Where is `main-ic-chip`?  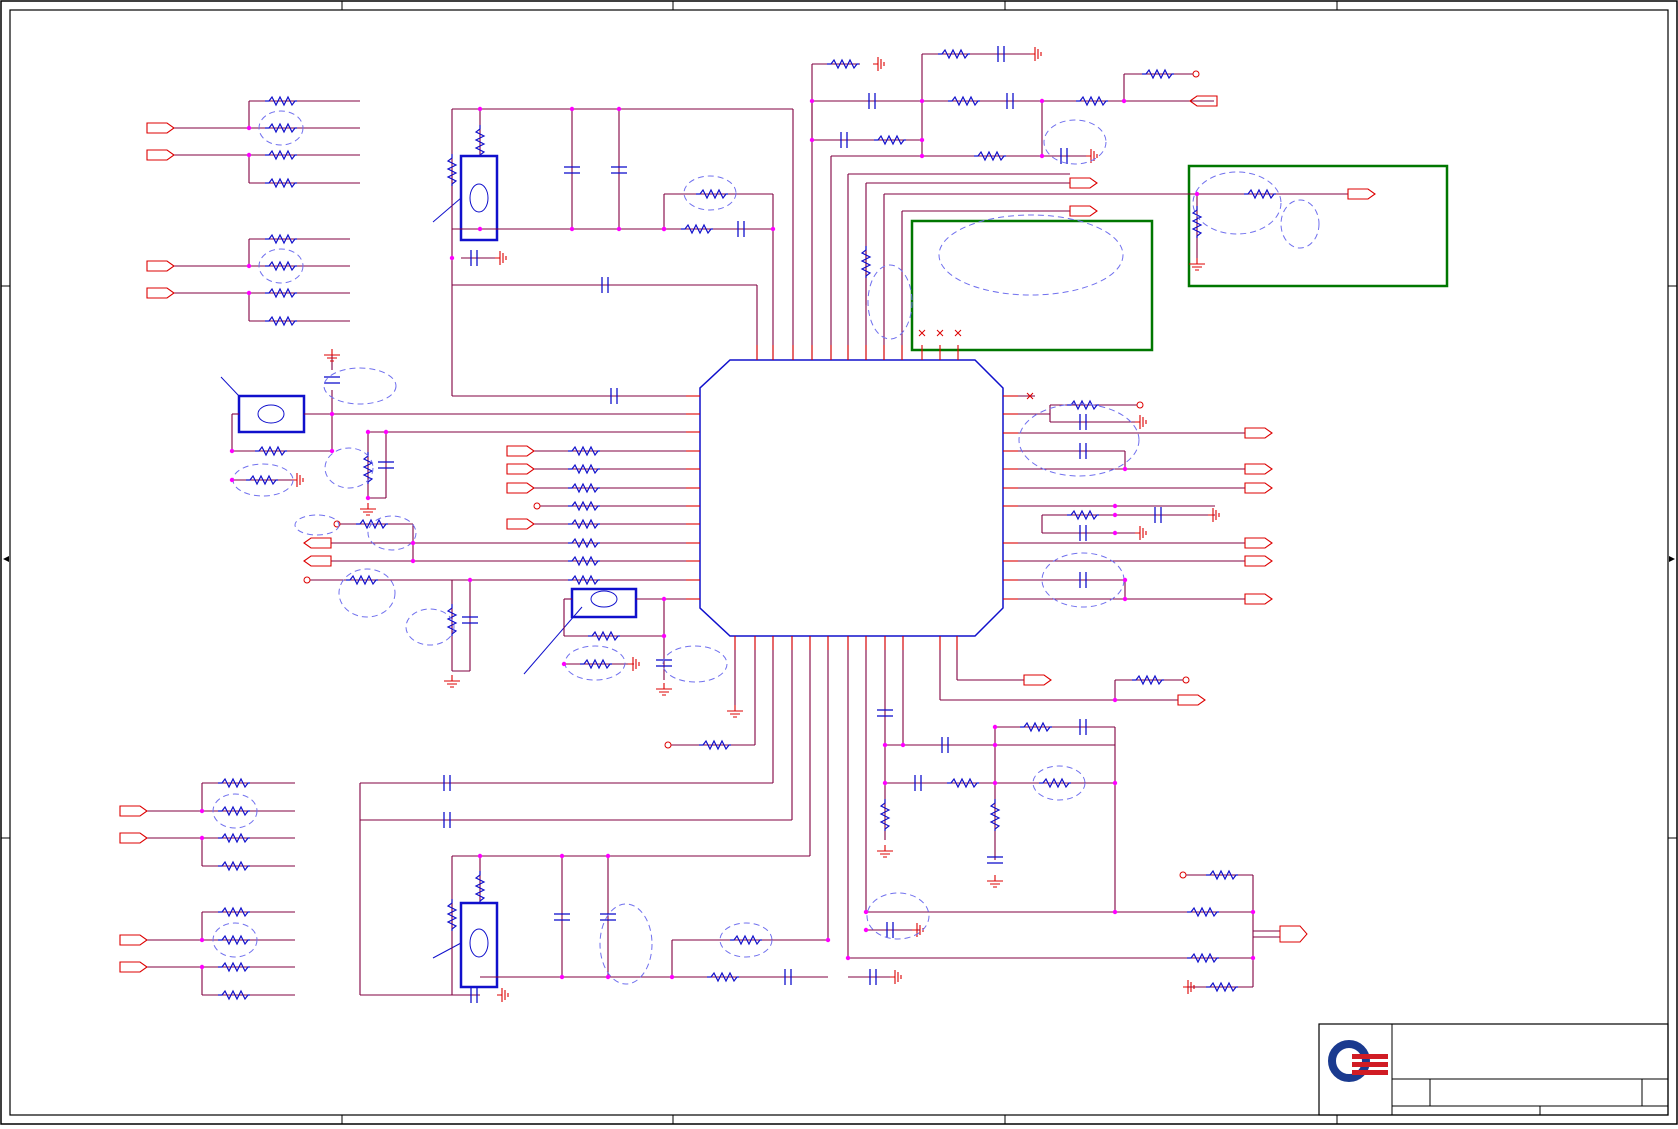
main-ic-chip is located at coordinates (851, 498).